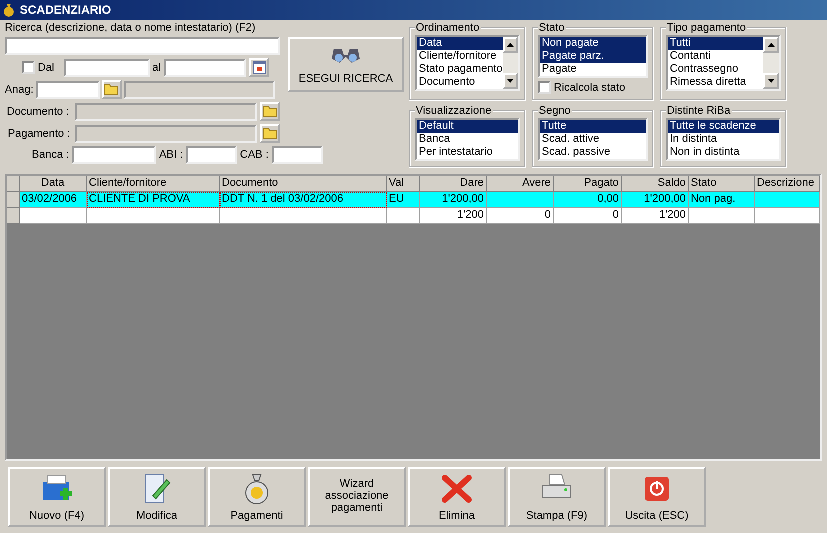 The height and width of the screenshot is (533, 827). I want to click on money-bag-icon, so click(9, 10).